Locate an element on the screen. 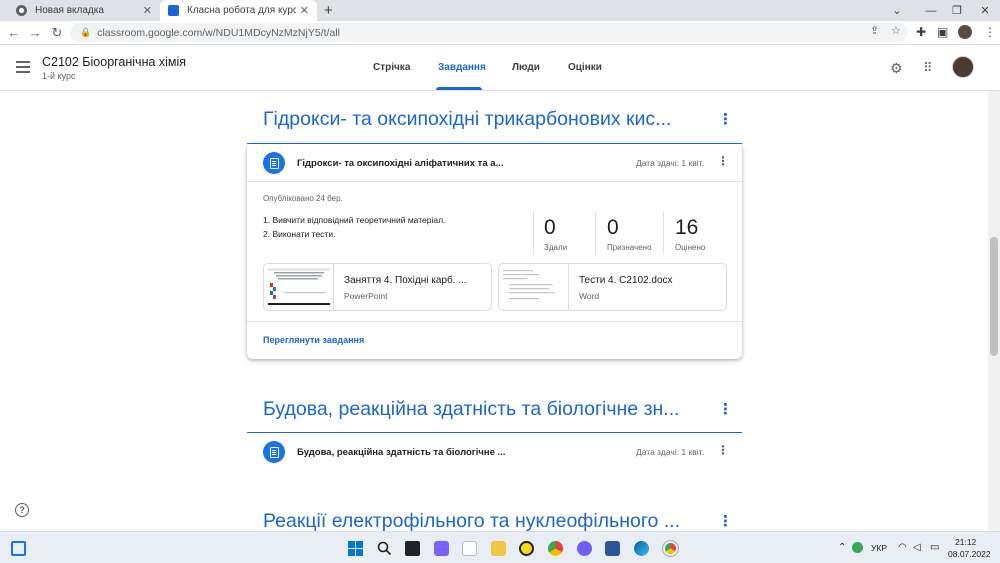 The height and width of the screenshot is (563, 1000). settings-app-icon is located at coordinates (469, 548).